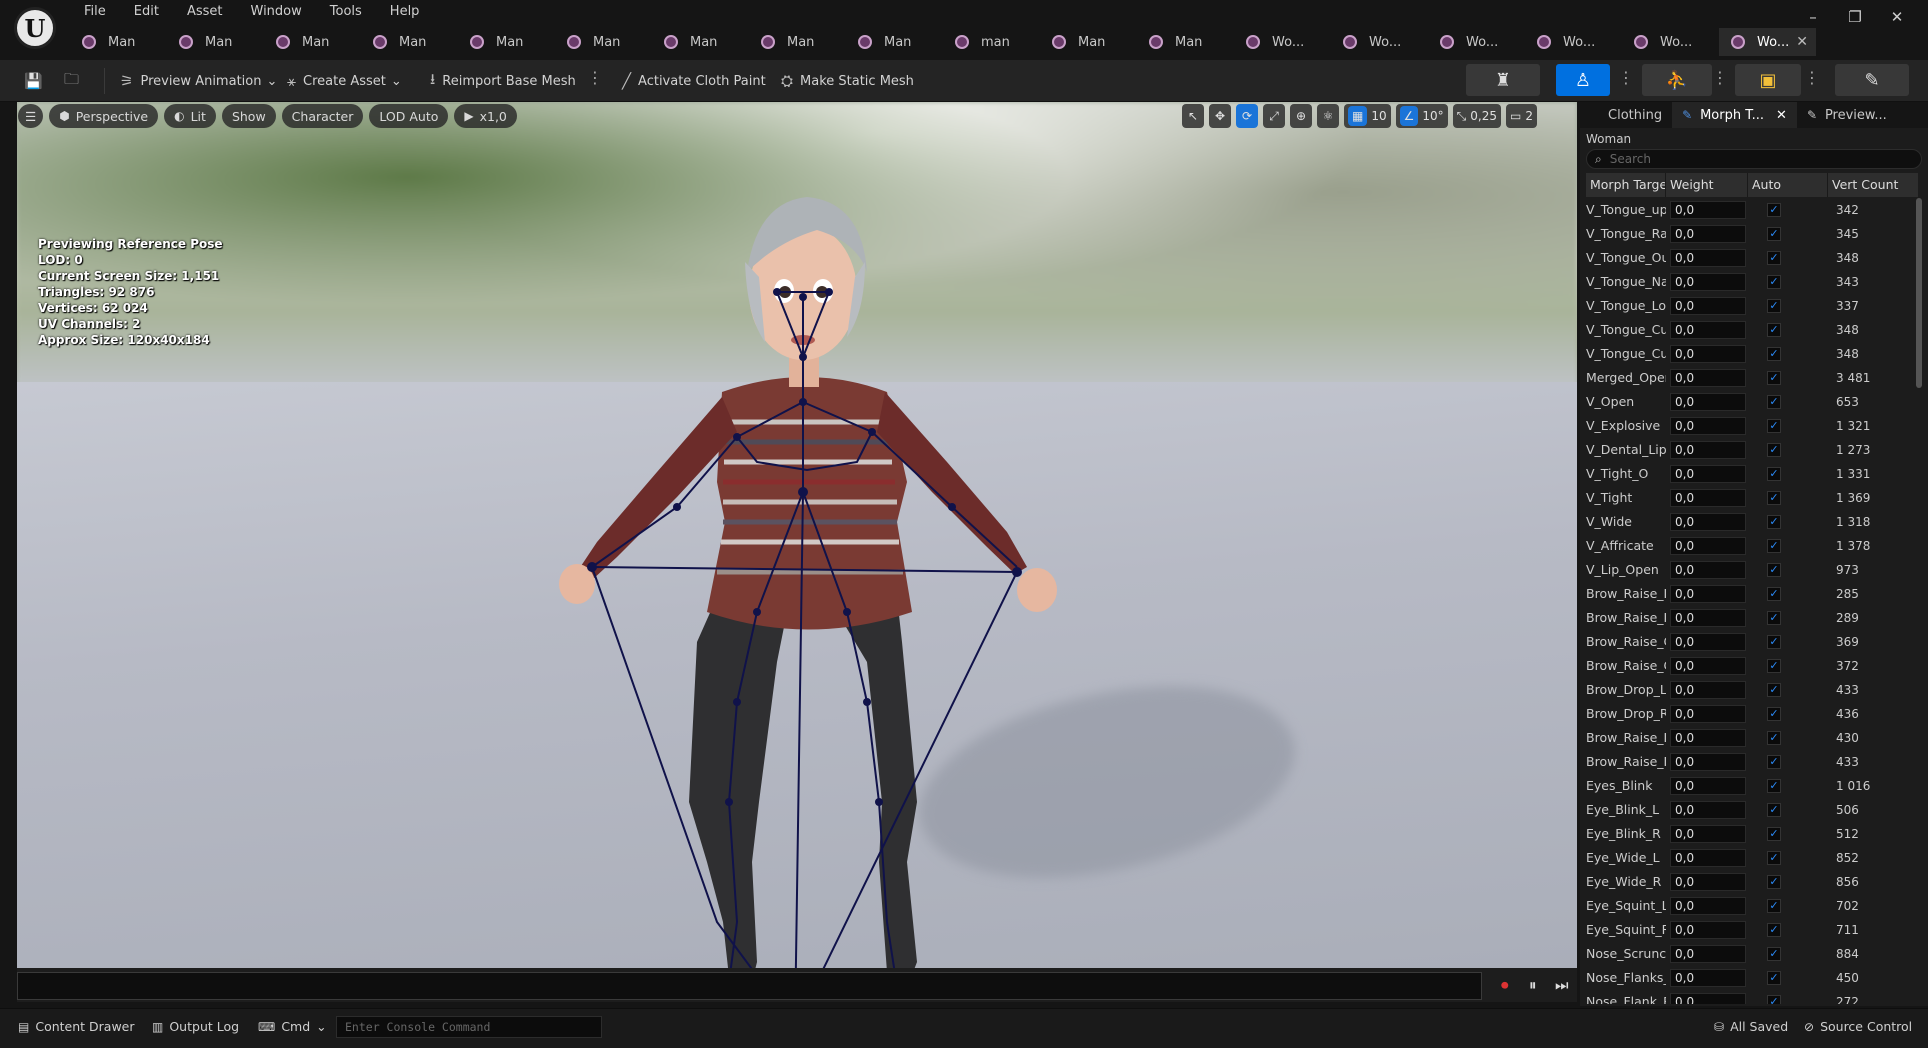  I want to click on all-saved-button: ⛁ All Saved, so click(1751, 1026).